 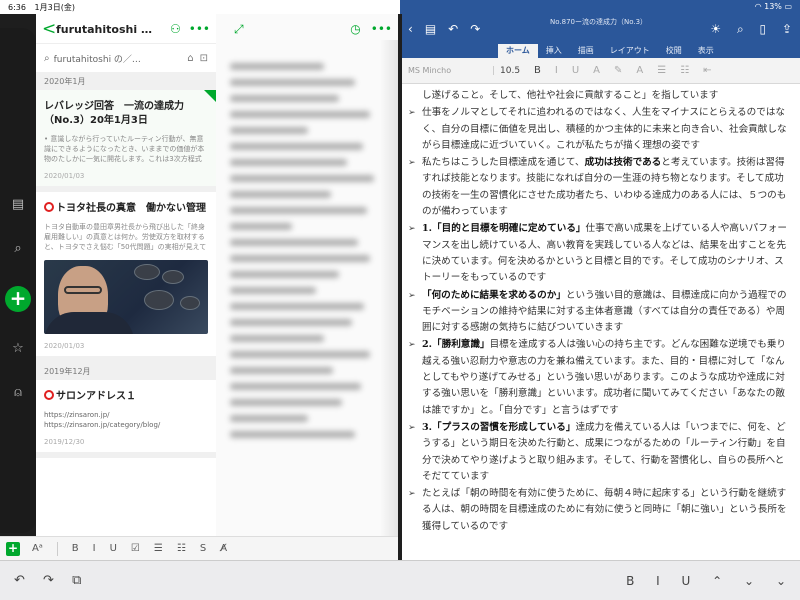 What do you see at coordinates (126, 209) in the screenshot?
I see `note-title: トヨタ社長の真意 働かない管理` at bounding box center [126, 209].